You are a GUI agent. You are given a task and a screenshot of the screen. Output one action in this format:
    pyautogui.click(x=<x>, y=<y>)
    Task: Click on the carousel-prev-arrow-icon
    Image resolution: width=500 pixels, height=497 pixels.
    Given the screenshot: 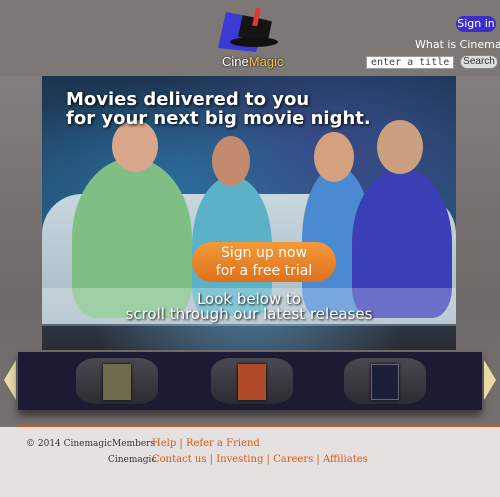 What is the action you would take?
    pyautogui.click(x=10, y=380)
    